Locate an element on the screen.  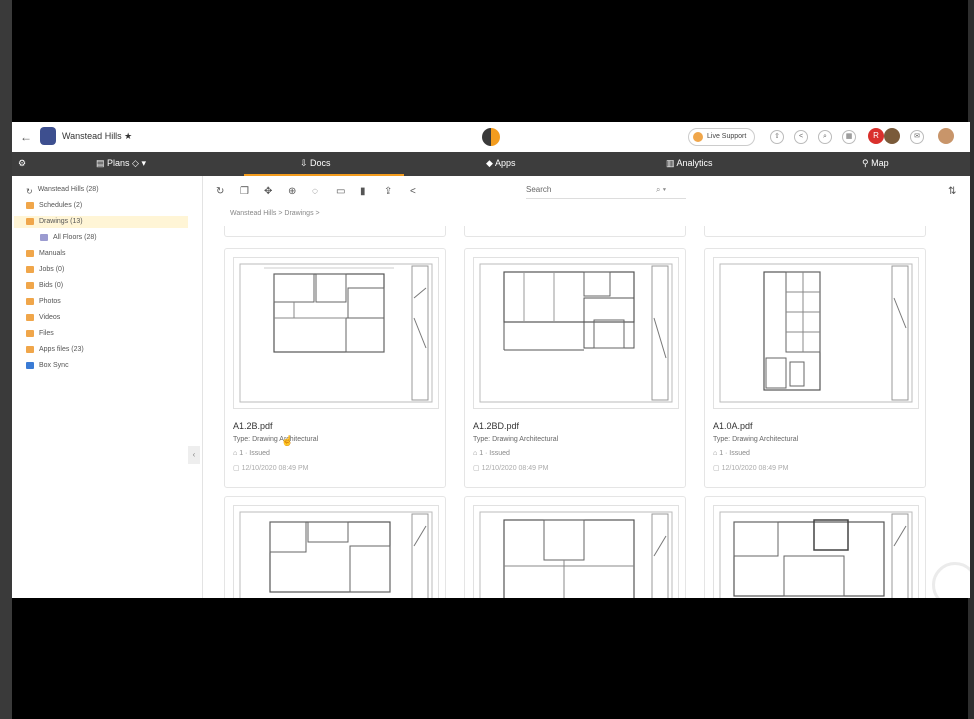
sidebar-item-bids: Bids (0) is located at coordinates (44, 286).